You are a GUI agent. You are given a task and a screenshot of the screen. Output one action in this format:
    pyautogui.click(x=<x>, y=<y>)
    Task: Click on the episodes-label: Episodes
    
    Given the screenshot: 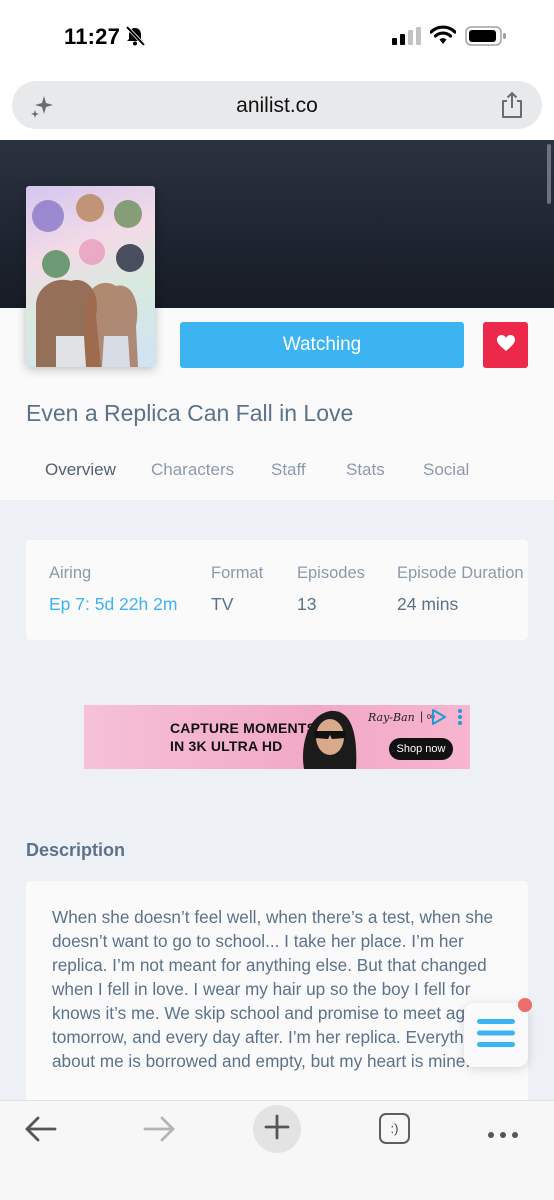 What is the action you would take?
    pyautogui.click(x=331, y=573)
    